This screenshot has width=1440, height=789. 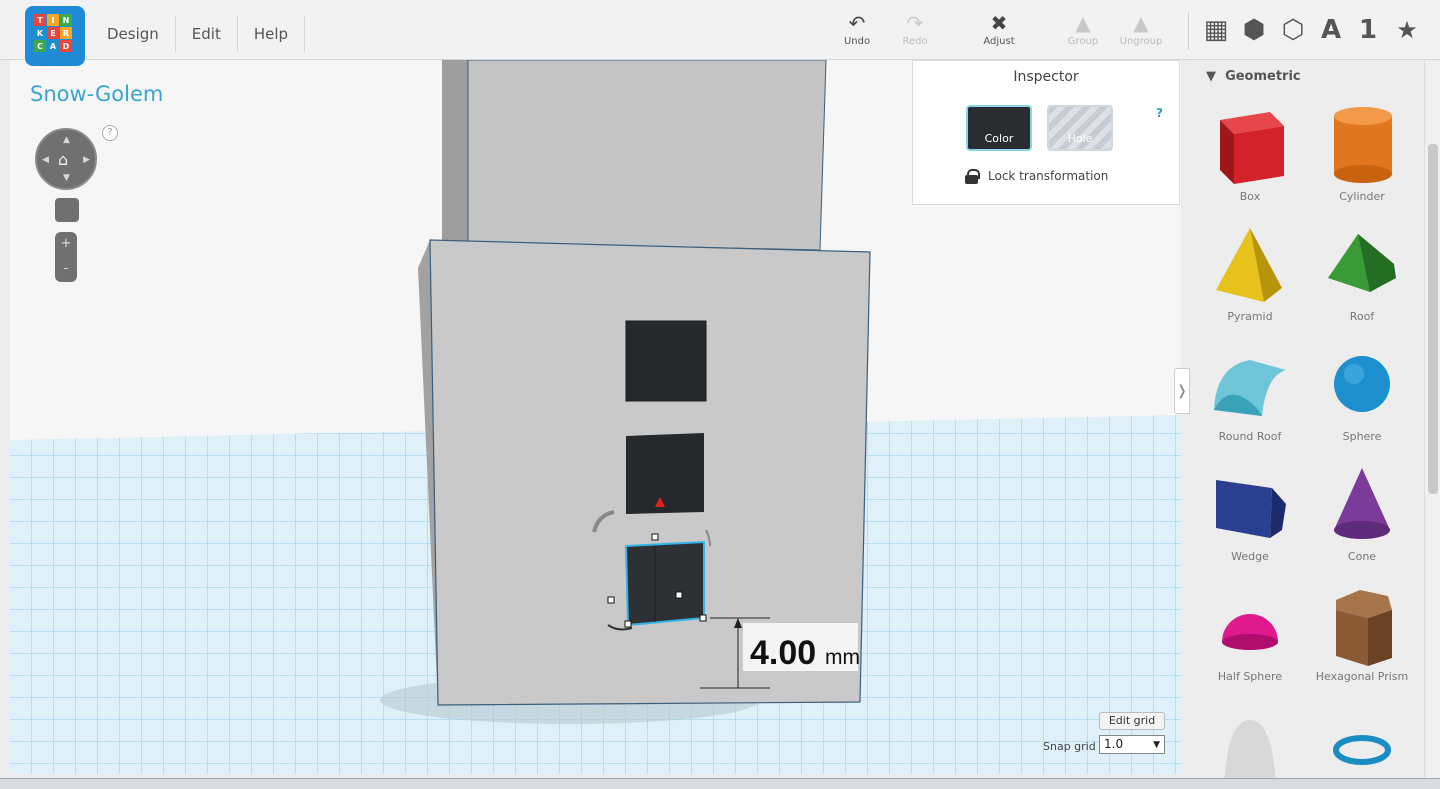 I want to click on wireframe-cube-icon: ⬡, so click(x=1293, y=30).